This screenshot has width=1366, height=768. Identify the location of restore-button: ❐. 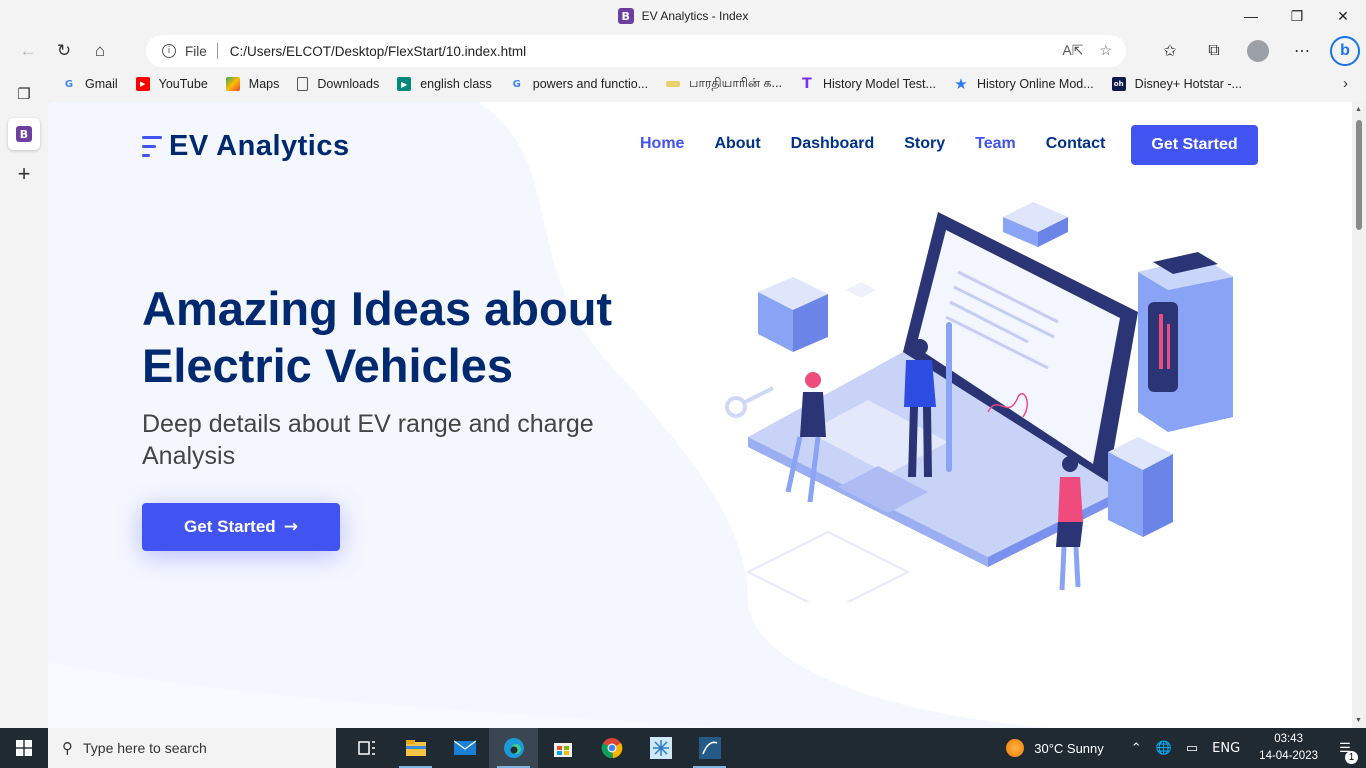
(1297, 16).